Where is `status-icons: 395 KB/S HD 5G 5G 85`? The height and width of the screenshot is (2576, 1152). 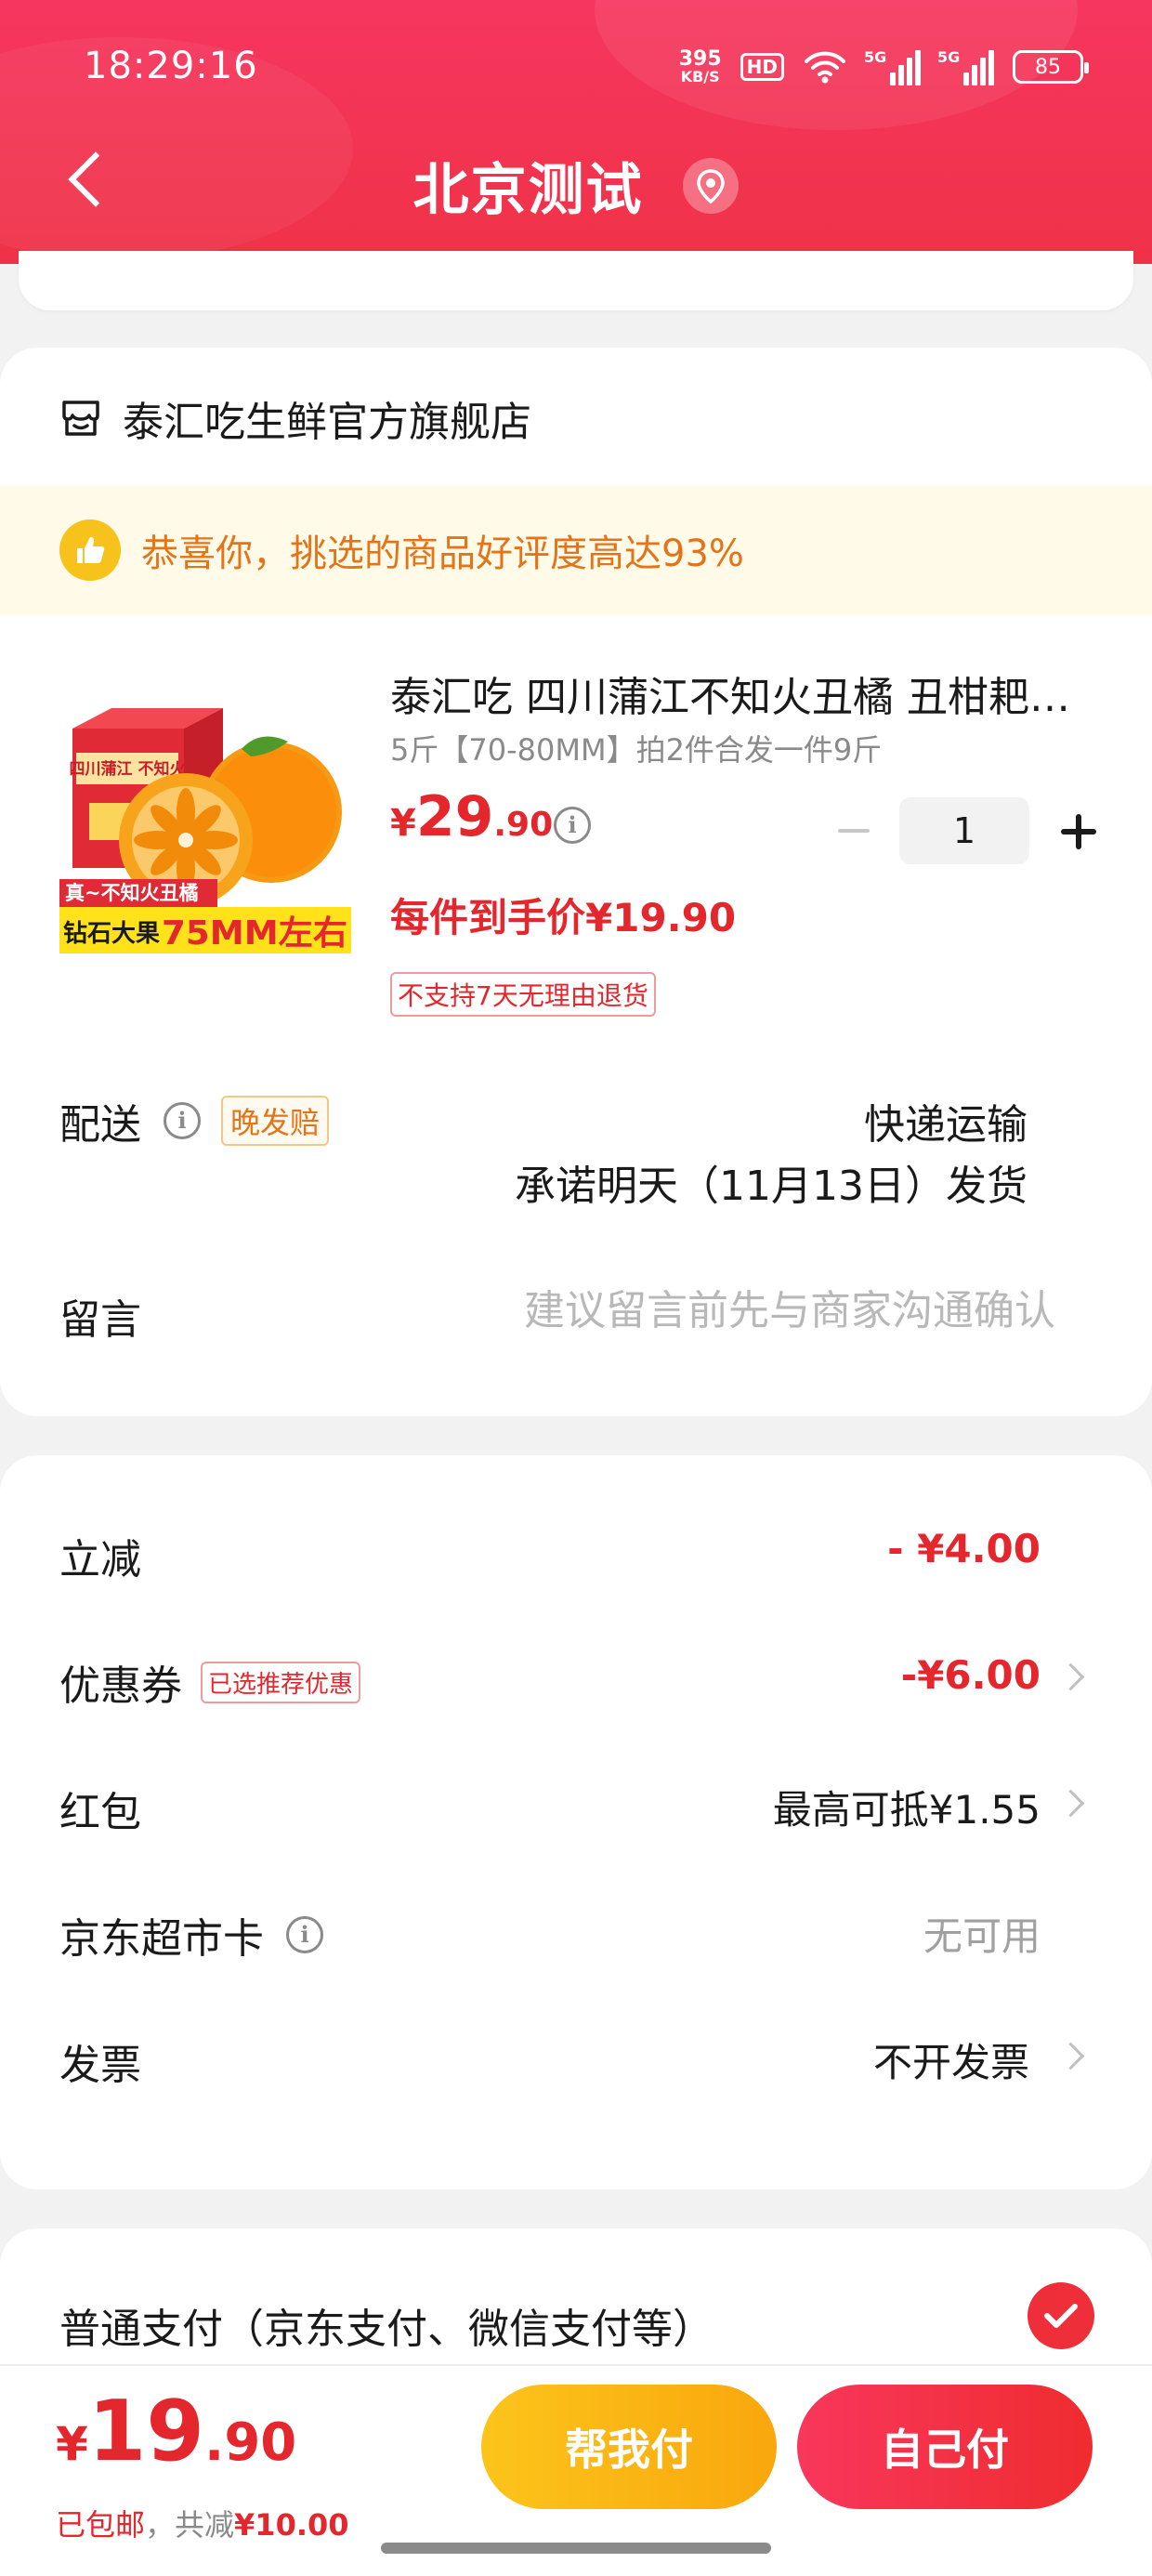 status-icons: 395 KB/S HD 5G 5G 85 is located at coordinates (884, 67).